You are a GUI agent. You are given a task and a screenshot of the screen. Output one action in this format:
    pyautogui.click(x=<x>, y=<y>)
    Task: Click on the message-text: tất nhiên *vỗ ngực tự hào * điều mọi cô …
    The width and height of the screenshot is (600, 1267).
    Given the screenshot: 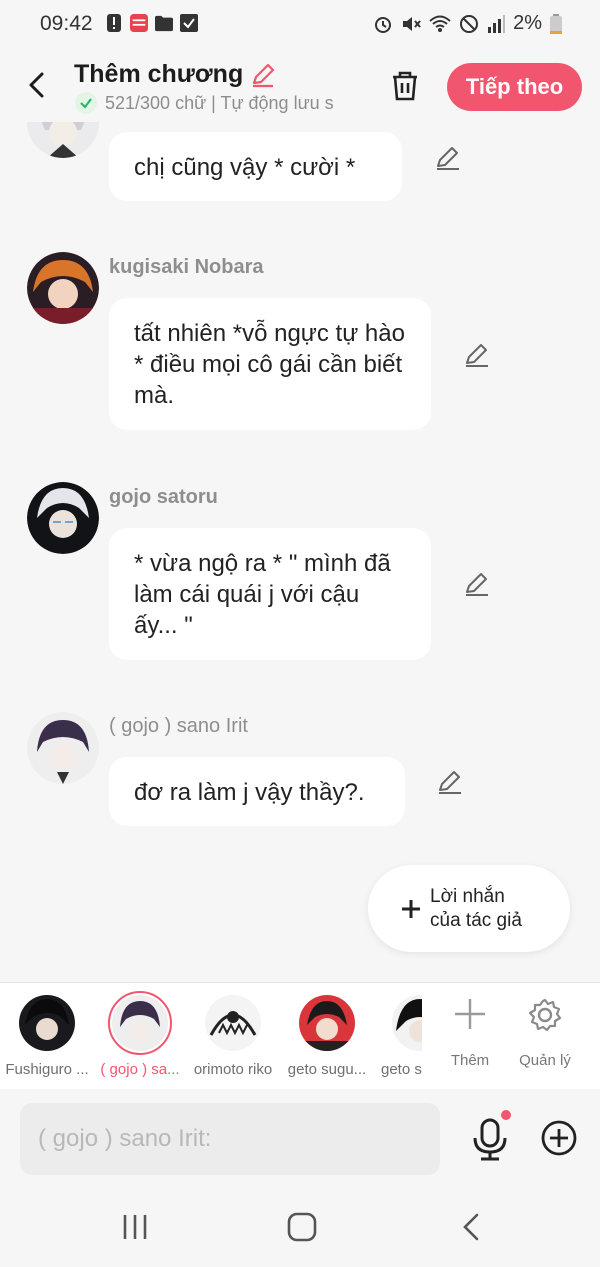 What is the action you would take?
    pyautogui.click(x=269, y=364)
    